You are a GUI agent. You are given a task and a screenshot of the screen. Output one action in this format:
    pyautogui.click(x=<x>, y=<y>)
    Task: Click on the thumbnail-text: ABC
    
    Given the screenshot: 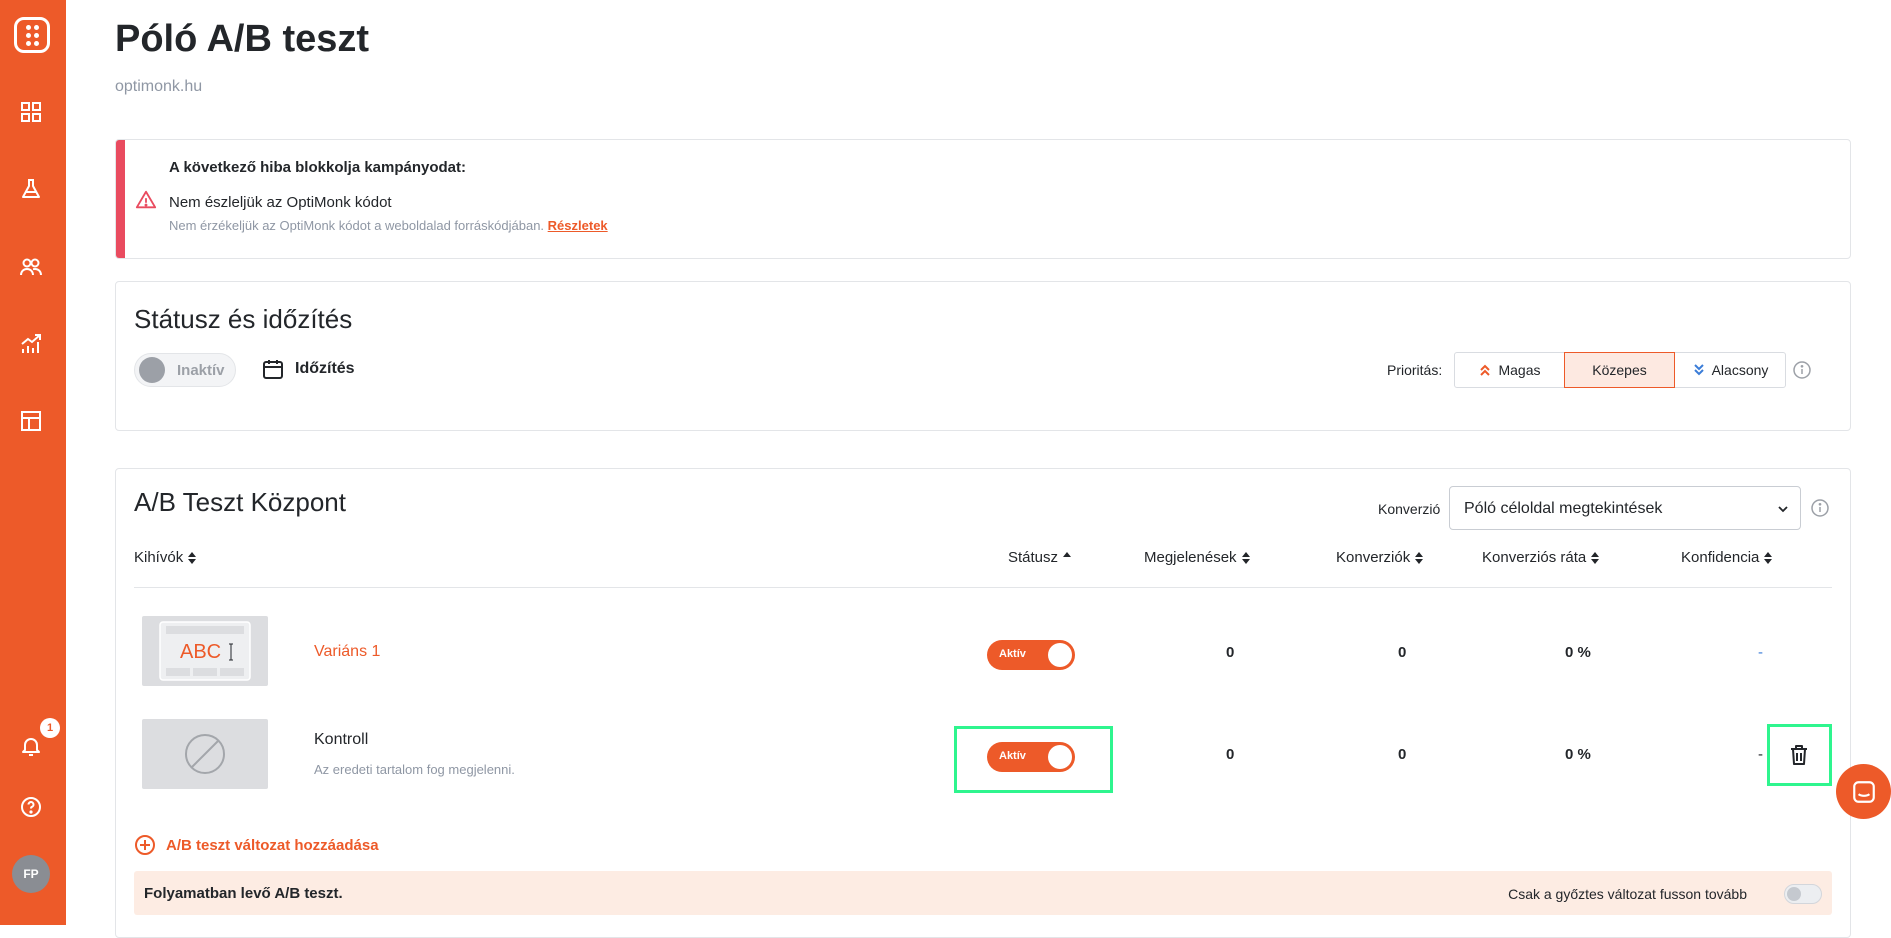 What is the action you would take?
    pyautogui.click(x=200, y=652)
    